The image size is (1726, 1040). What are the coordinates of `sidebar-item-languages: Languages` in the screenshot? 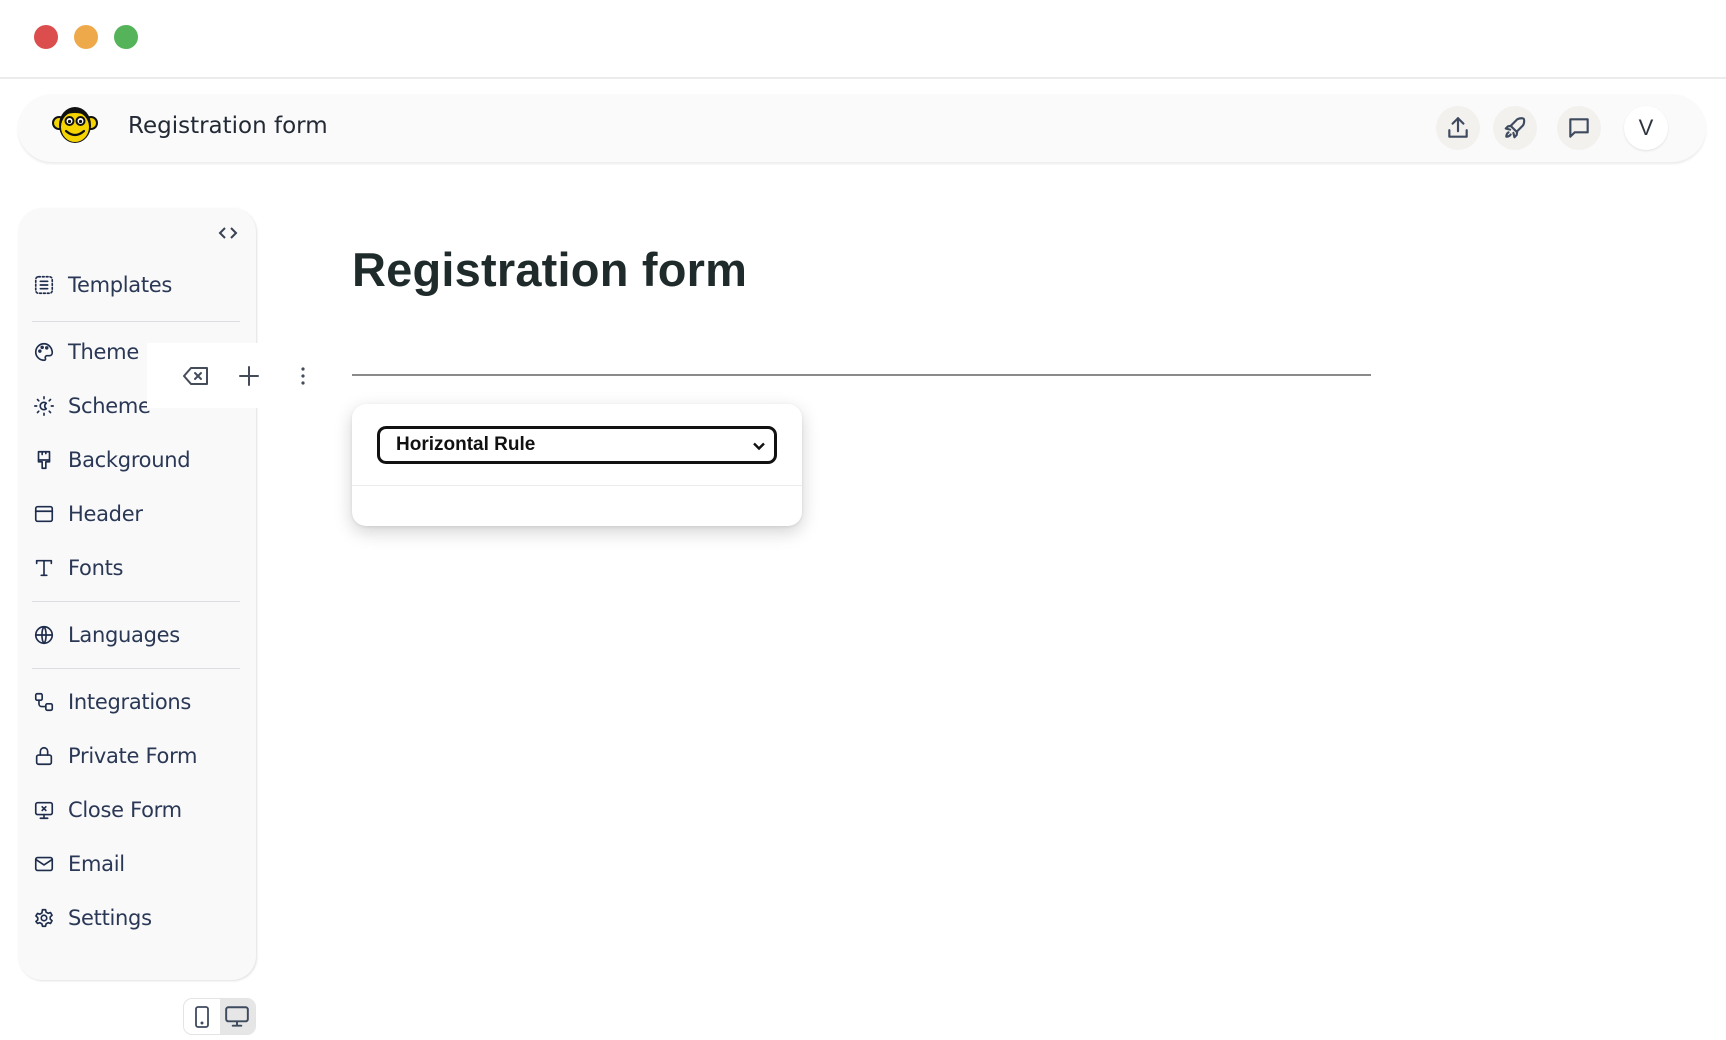 It's located at (137, 635).